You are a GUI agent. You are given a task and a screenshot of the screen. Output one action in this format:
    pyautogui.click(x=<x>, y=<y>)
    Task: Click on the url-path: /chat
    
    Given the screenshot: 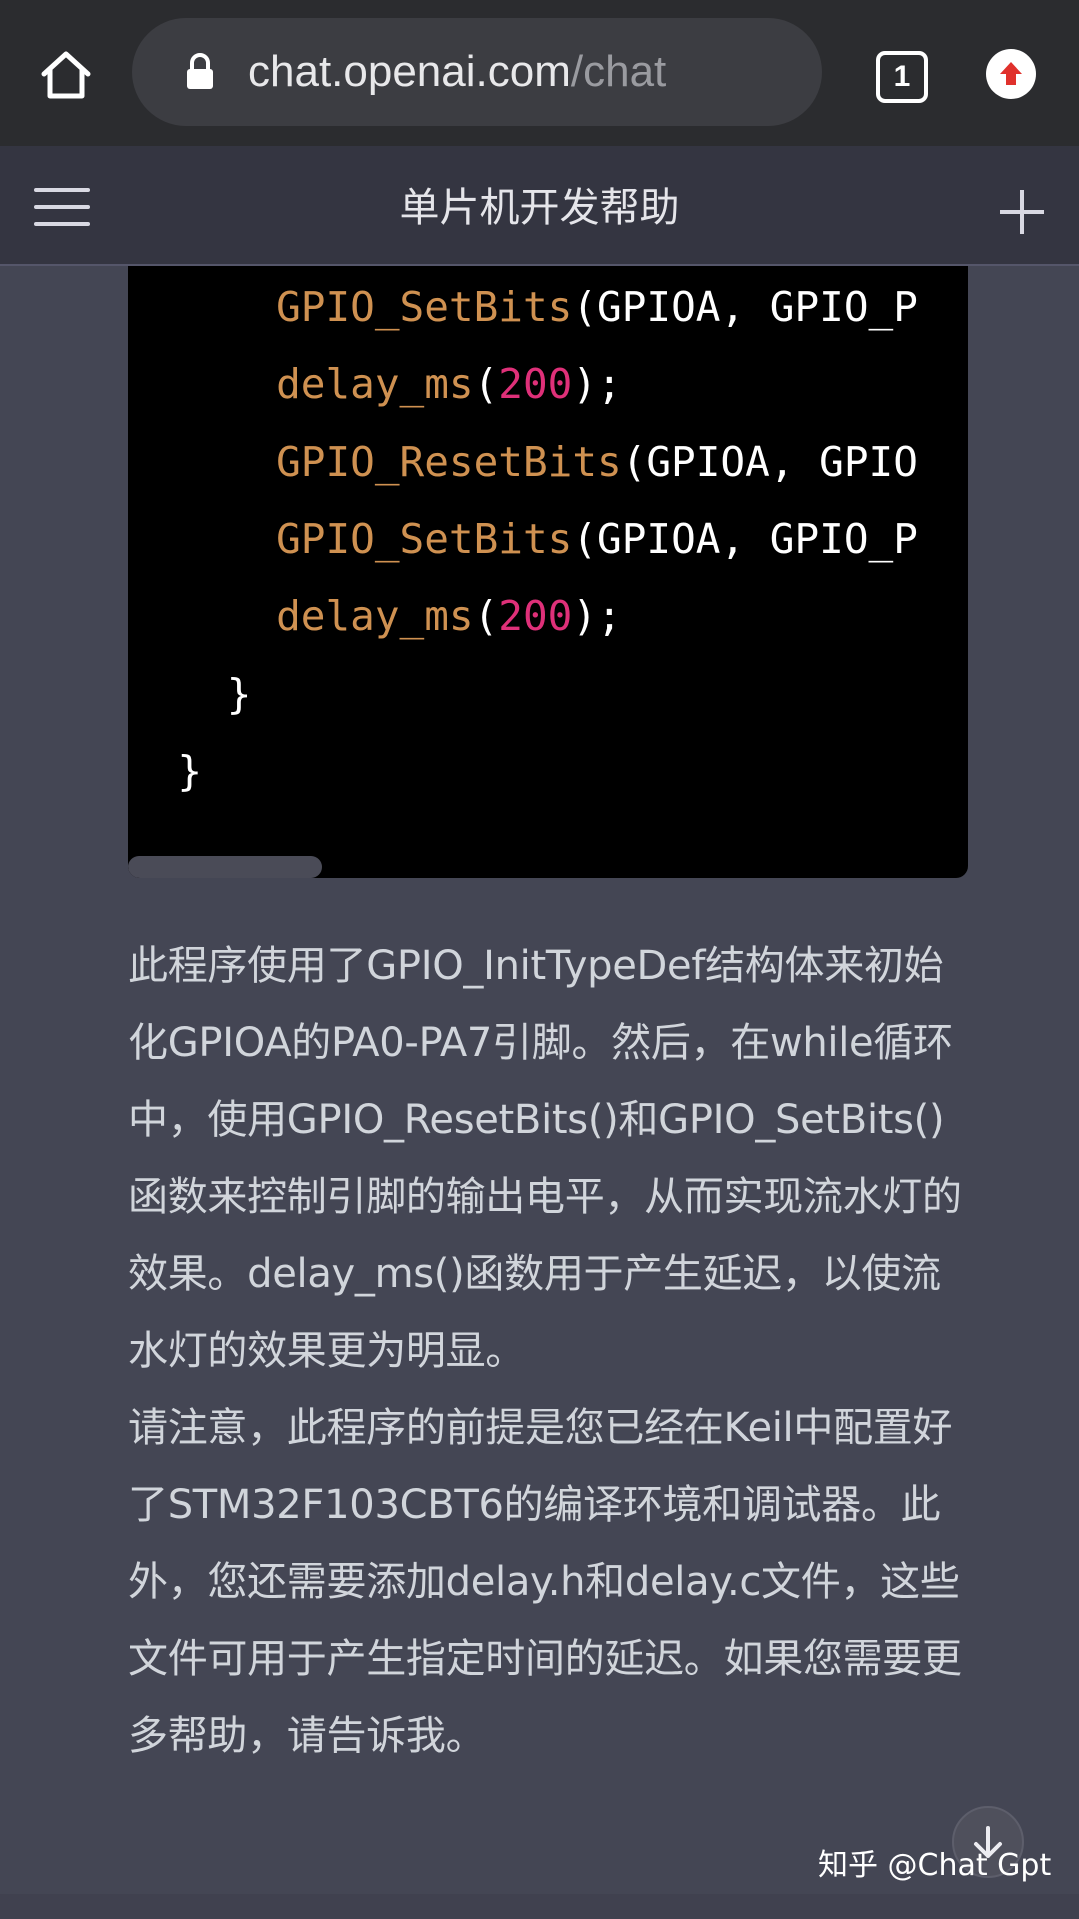 What is the action you would take?
    pyautogui.click(x=618, y=71)
    